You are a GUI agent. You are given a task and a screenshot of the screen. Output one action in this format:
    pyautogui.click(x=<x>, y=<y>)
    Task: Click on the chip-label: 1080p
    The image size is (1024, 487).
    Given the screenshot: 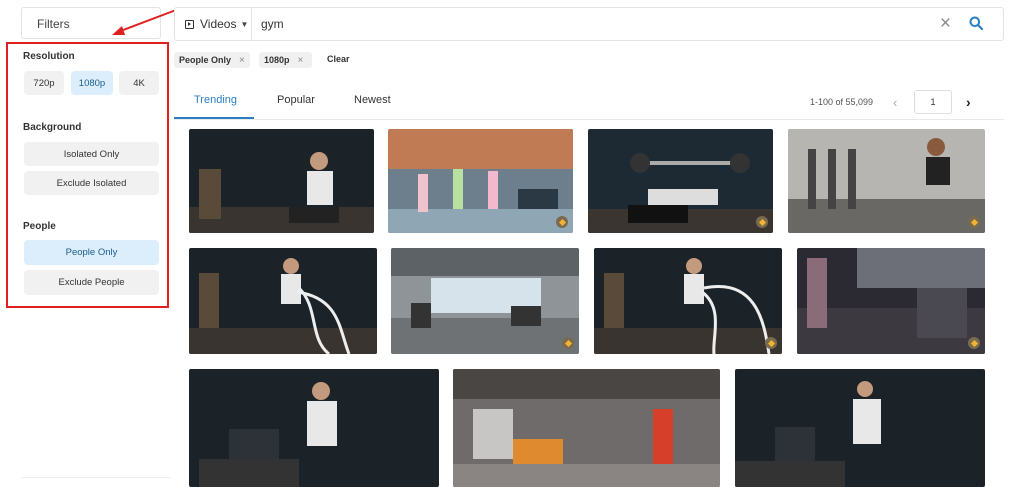 What is the action you would take?
    pyautogui.click(x=277, y=60)
    